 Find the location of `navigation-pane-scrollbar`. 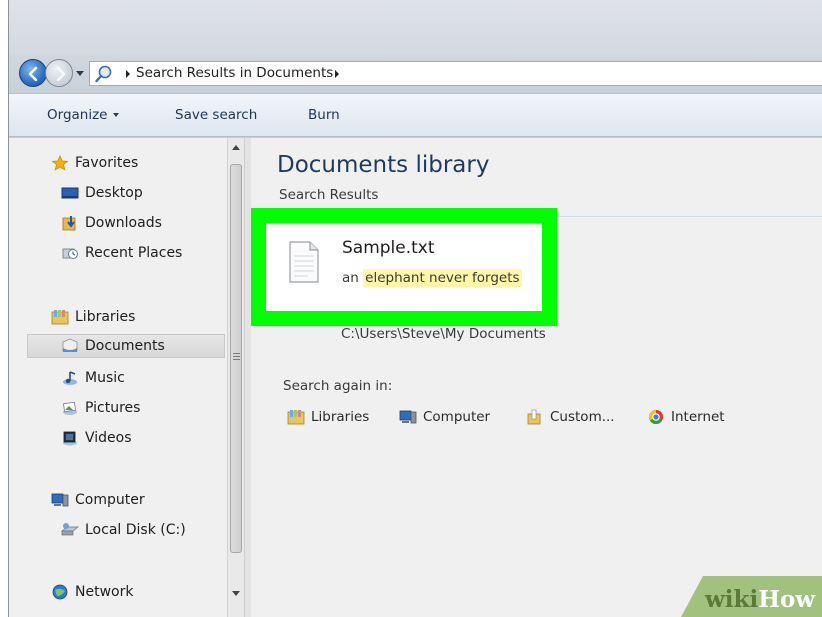

navigation-pane-scrollbar is located at coordinates (235, 377).